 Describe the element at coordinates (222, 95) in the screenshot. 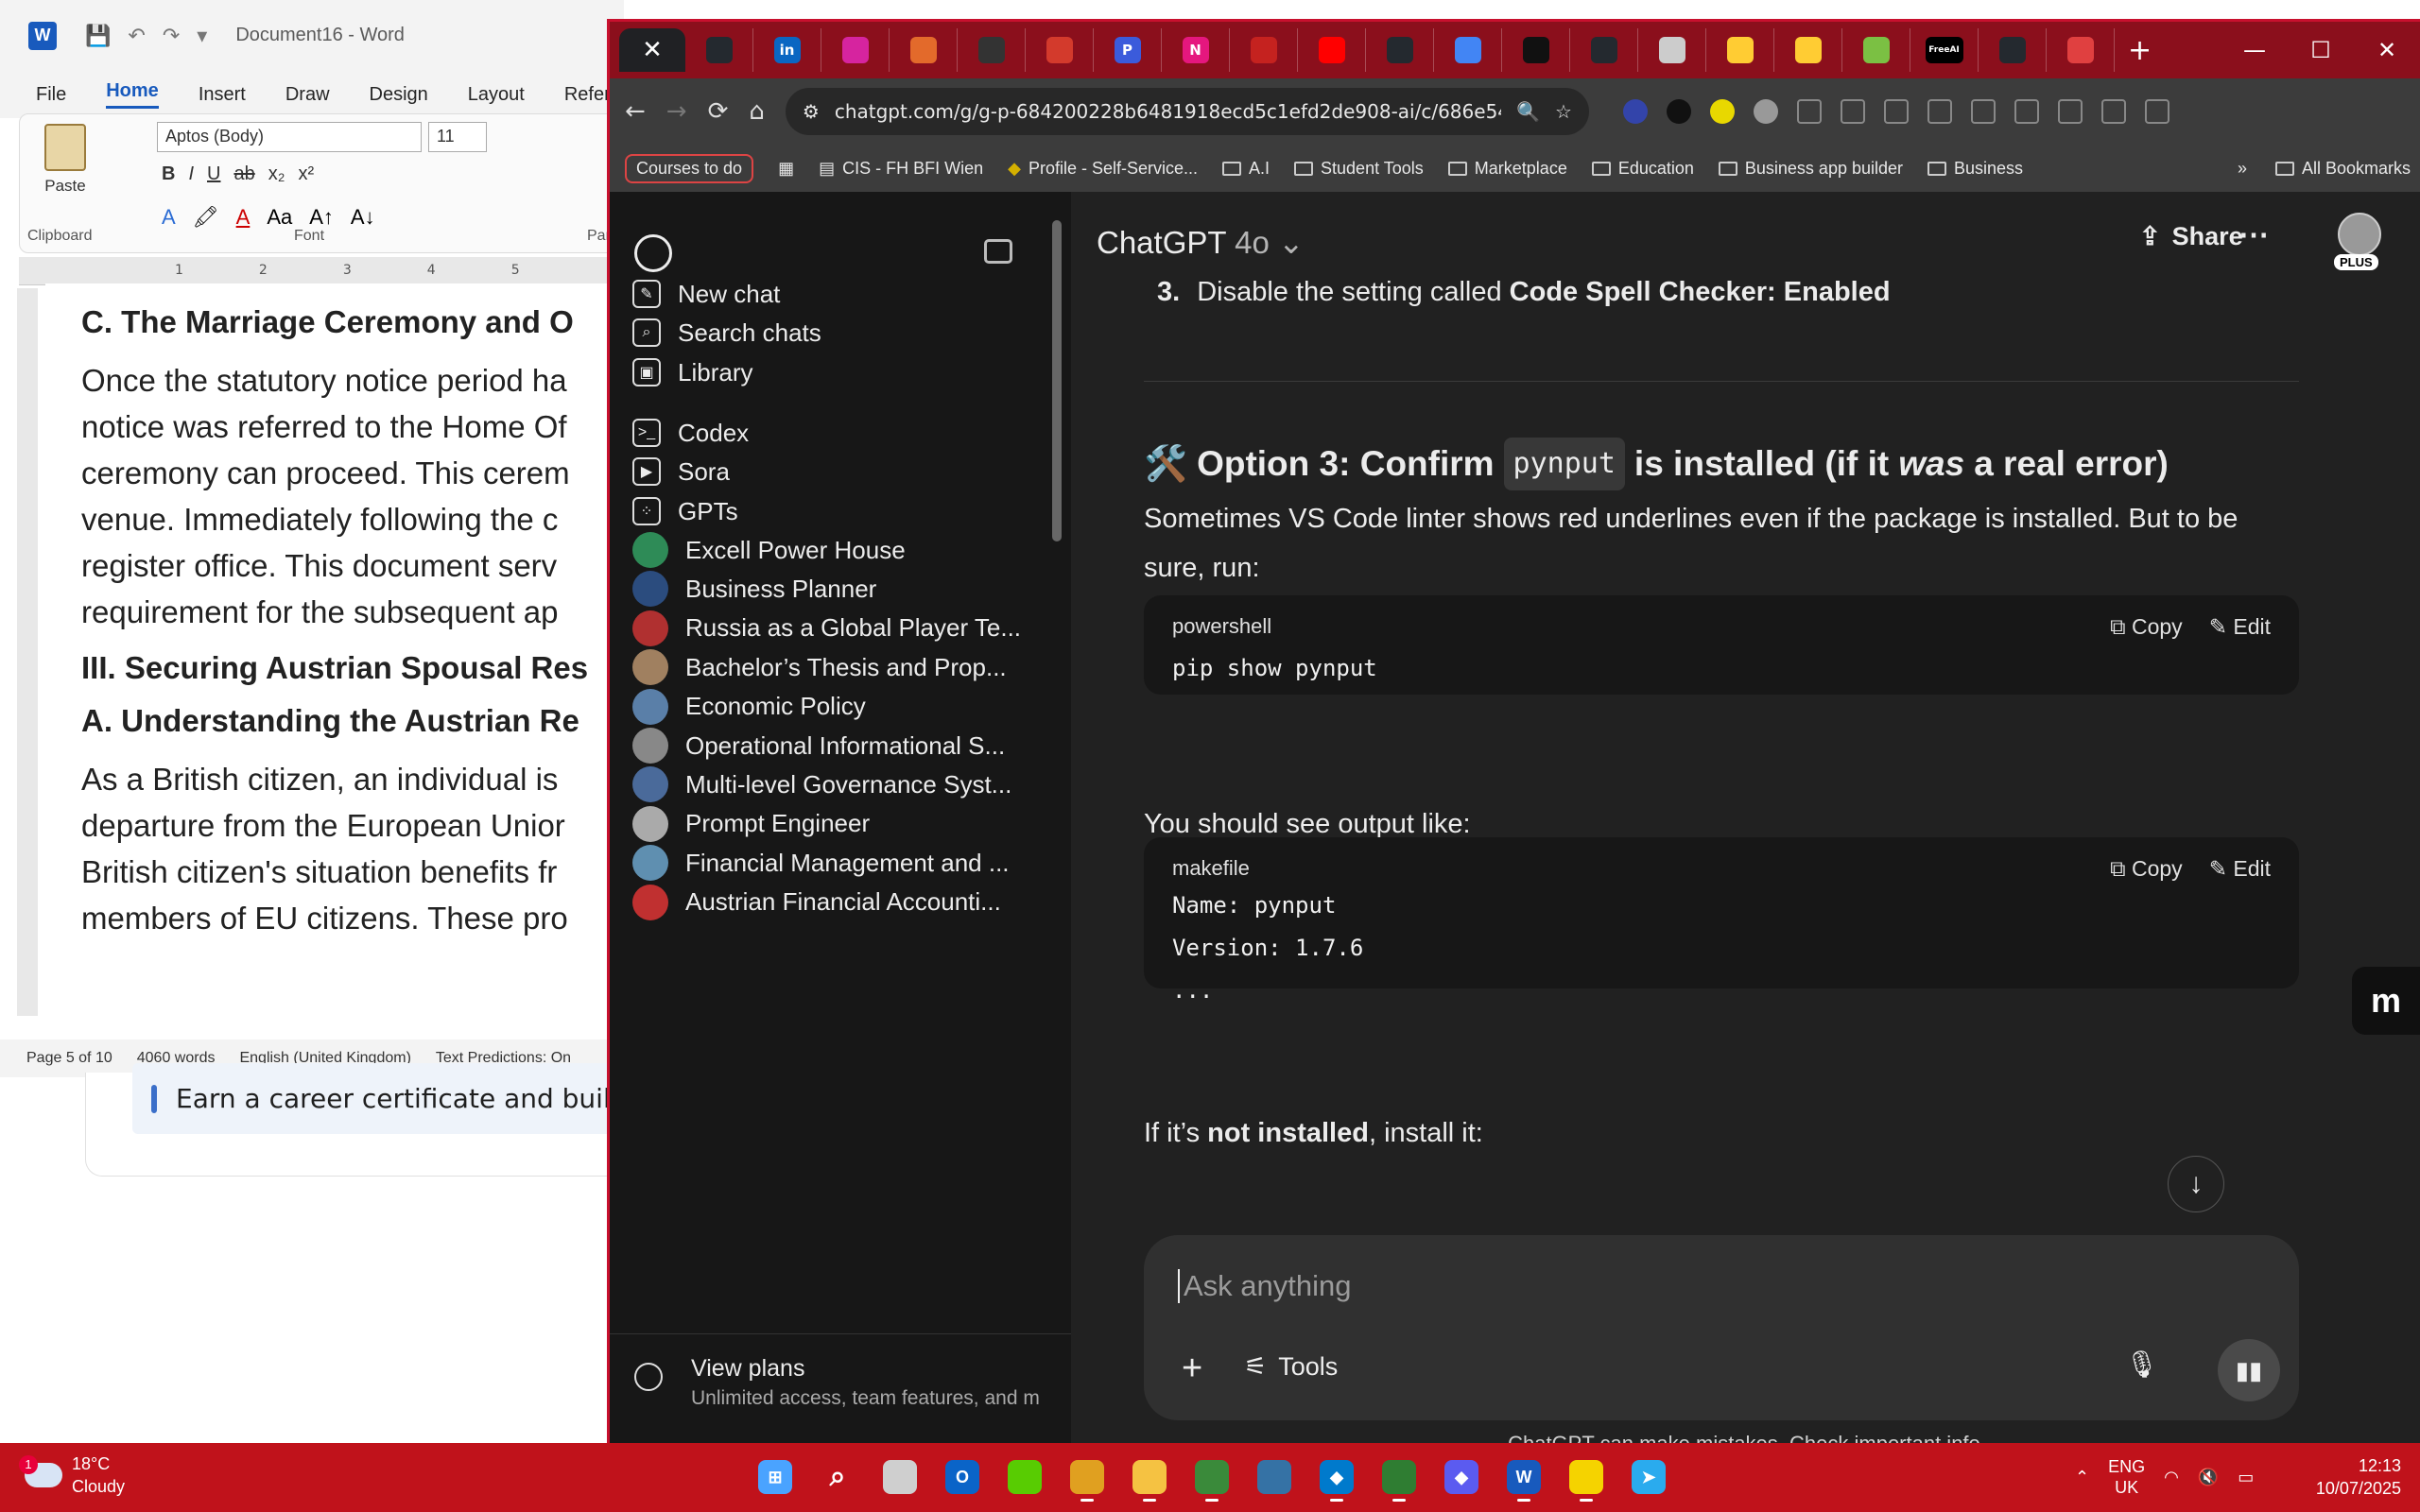

I see `menu-insert: Insert` at that location.